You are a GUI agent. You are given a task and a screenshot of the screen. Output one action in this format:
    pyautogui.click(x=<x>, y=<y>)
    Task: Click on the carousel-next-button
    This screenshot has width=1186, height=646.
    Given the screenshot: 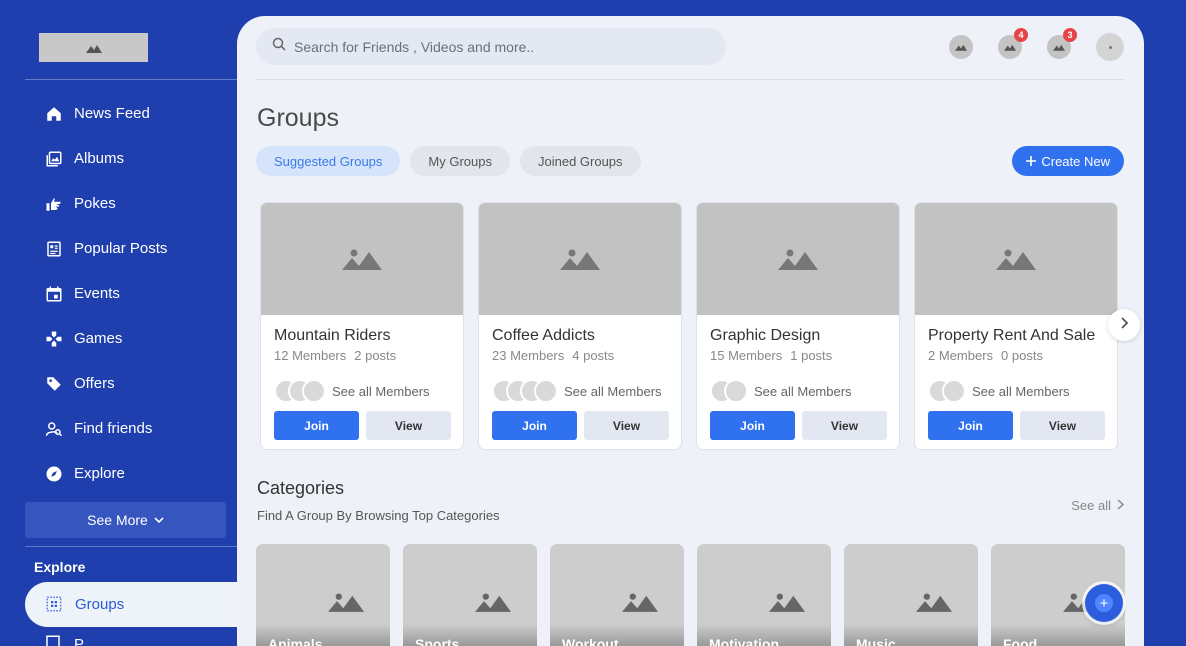 What is the action you would take?
    pyautogui.click(x=1124, y=325)
    